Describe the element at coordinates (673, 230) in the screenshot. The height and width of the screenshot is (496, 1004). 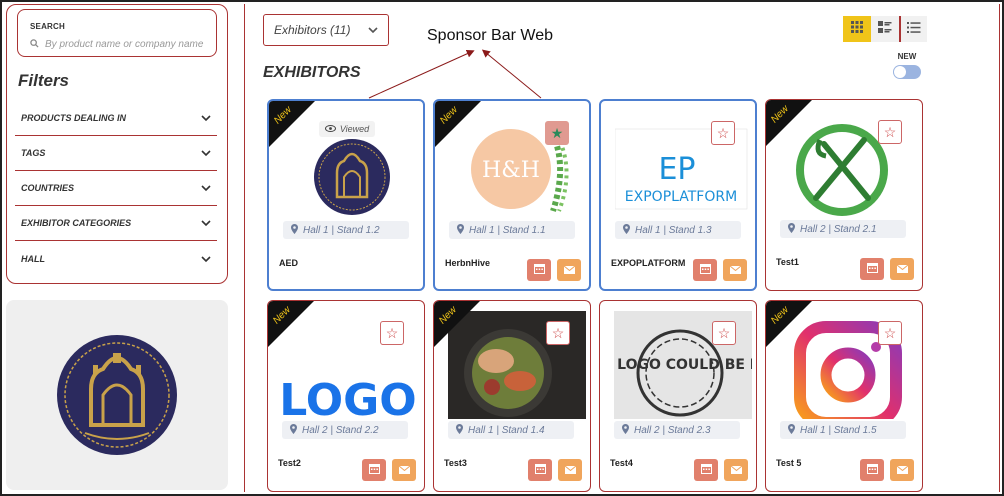
I see `stand-location-text: Hall 1 | Stand 1.3` at that location.